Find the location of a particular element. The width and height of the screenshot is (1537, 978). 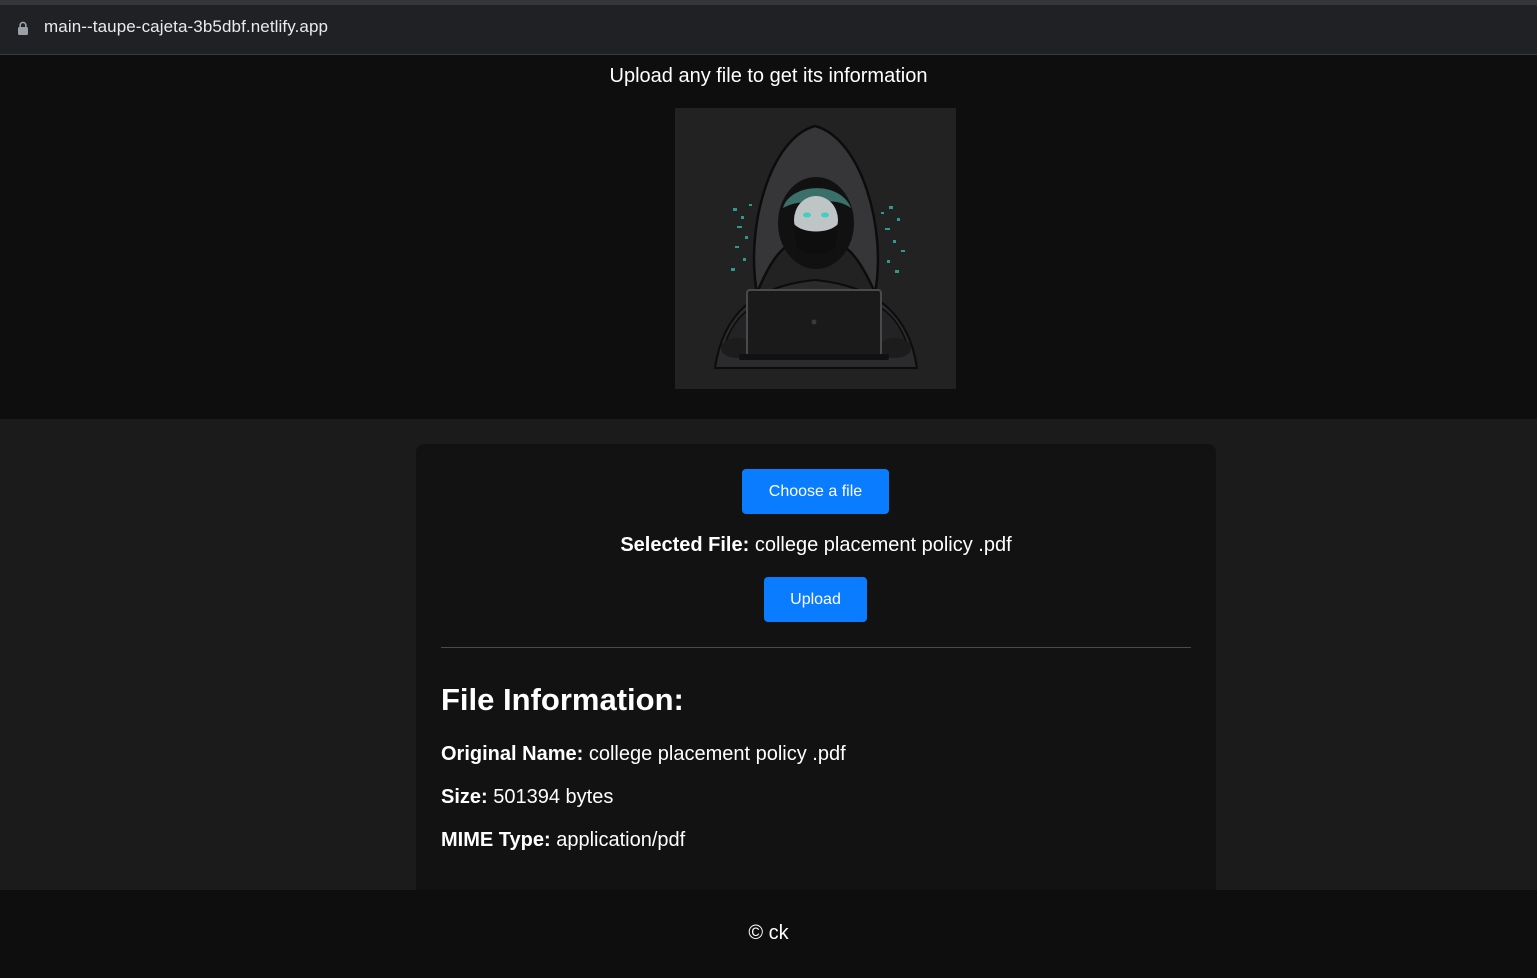

address-bar: main--taupe-cajeta-3b5dbf.netlify.app is located at coordinates (768, 28).